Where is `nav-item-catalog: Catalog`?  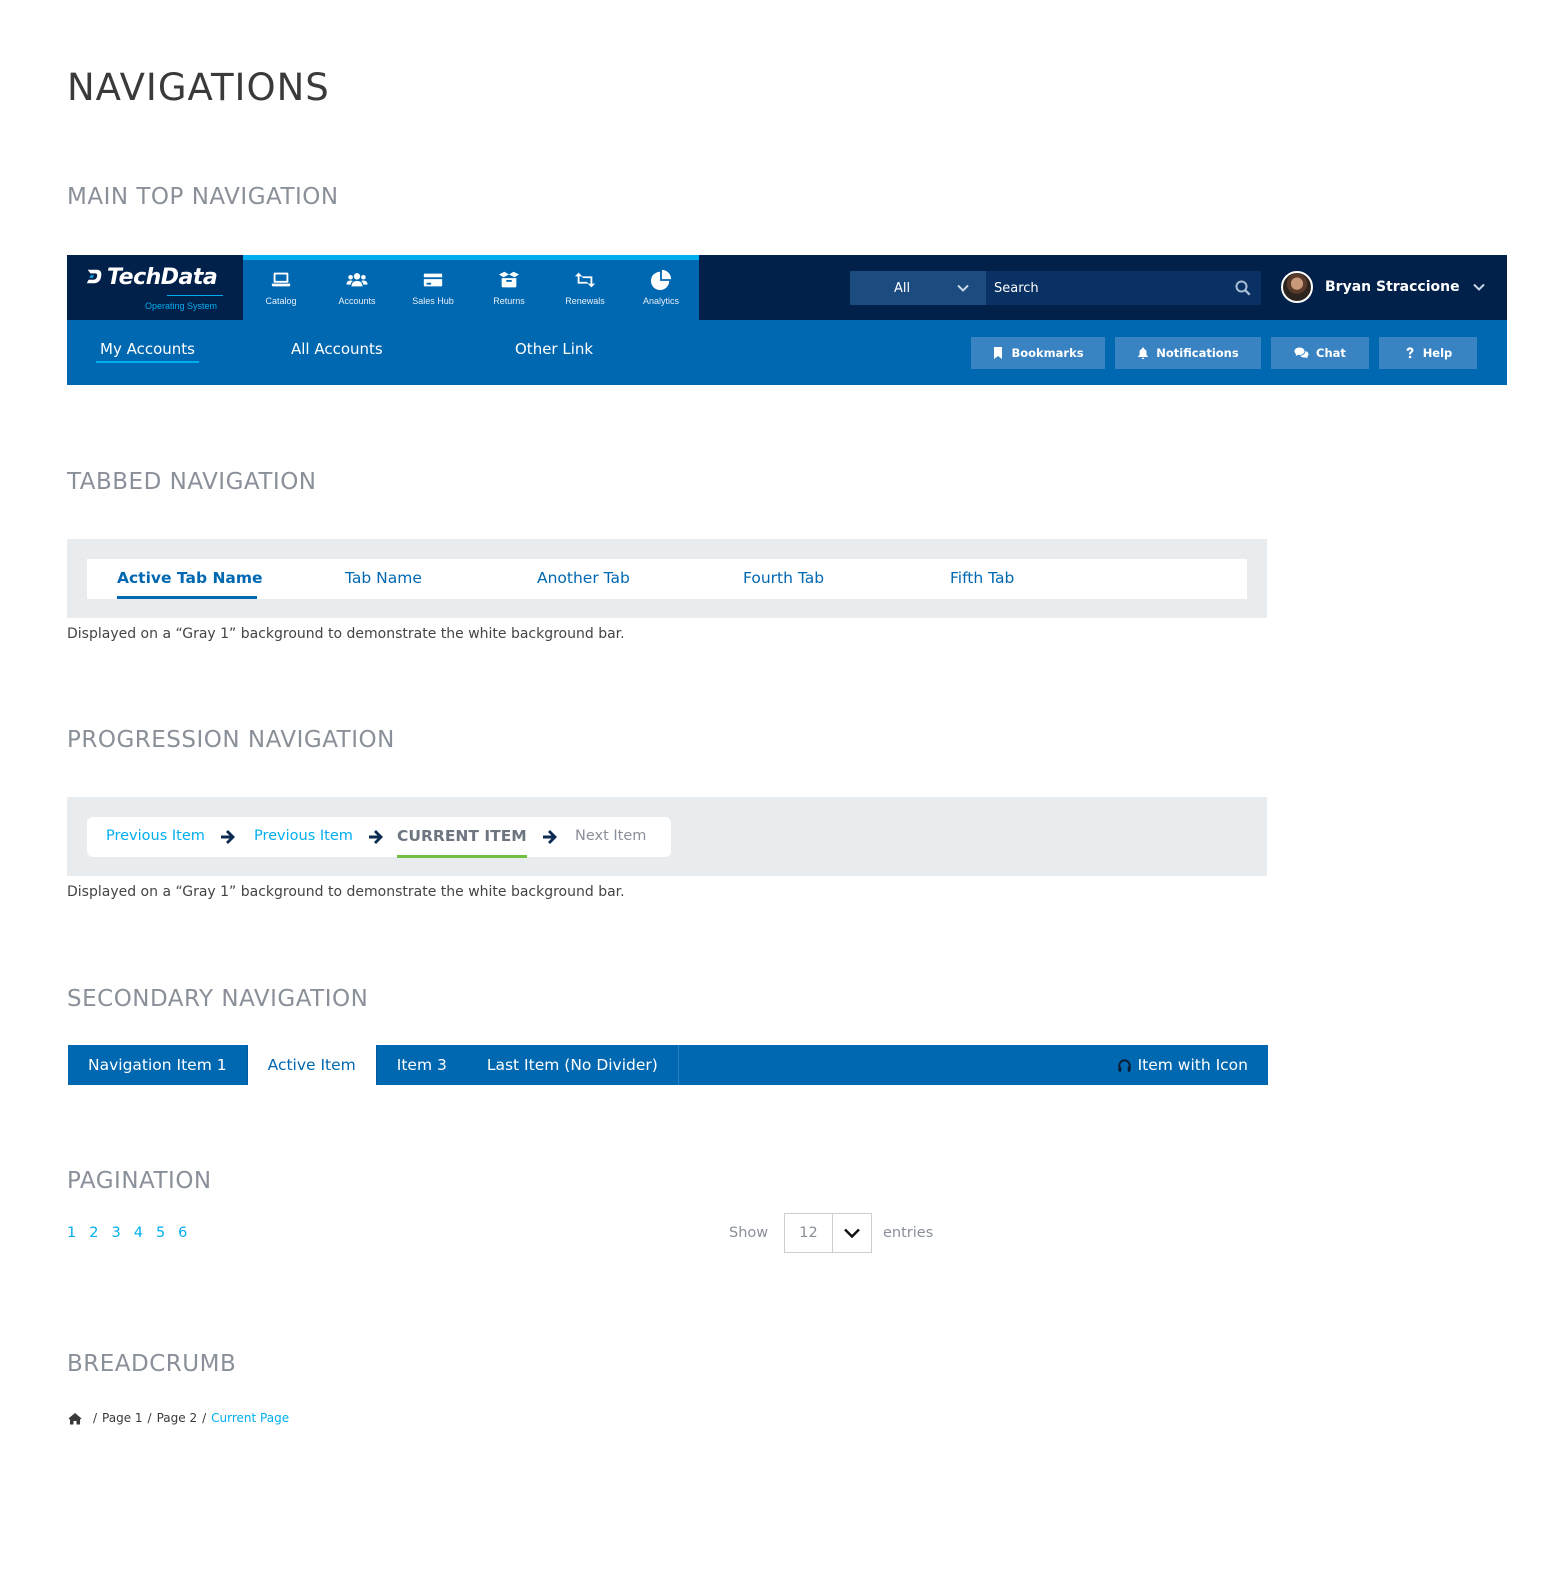 nav-item-catalog: Catalog is located at coordinates (281, 290).